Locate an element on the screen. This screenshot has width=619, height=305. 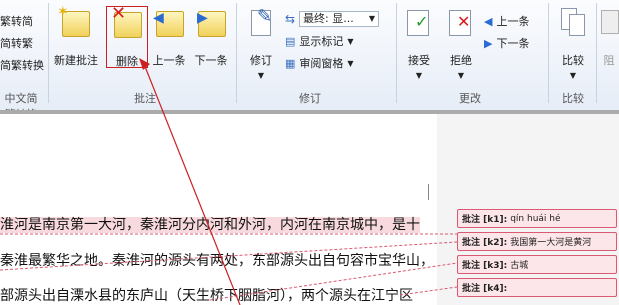
comment-balloon-k1: 批注 [k1]: qín huái hé is located at coordinates (537, 218).